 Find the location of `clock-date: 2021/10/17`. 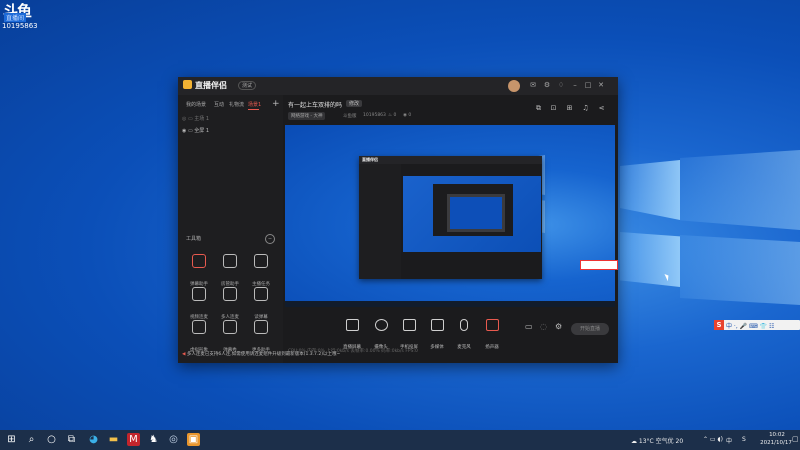

clock-date: 2021/10/17 is located at coordinates (776, 443).